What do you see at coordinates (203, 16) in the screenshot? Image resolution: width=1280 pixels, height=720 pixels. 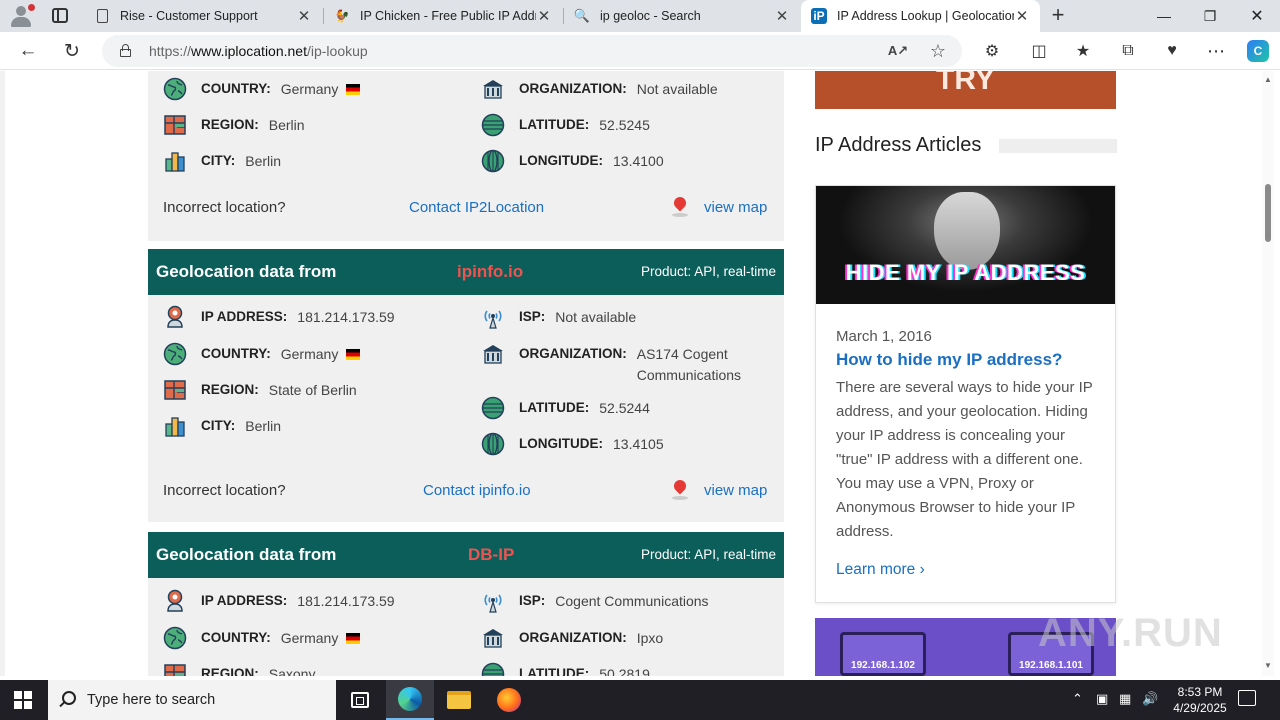 I see `tab-rise-support: Rise - Customer Support ✕` at bounding box center [203, 16].